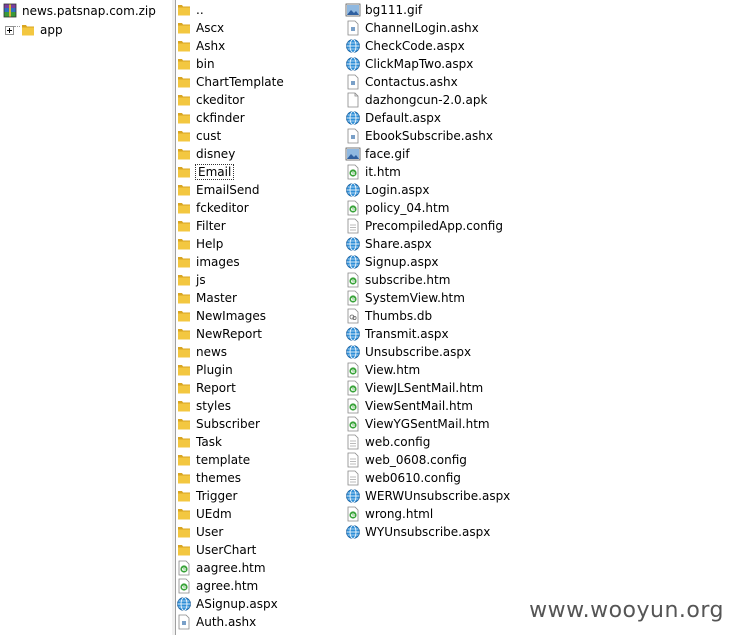  Describe the element at coordinates (230, 478) in the screenshot. I see `file-list-item: themes` at that location.